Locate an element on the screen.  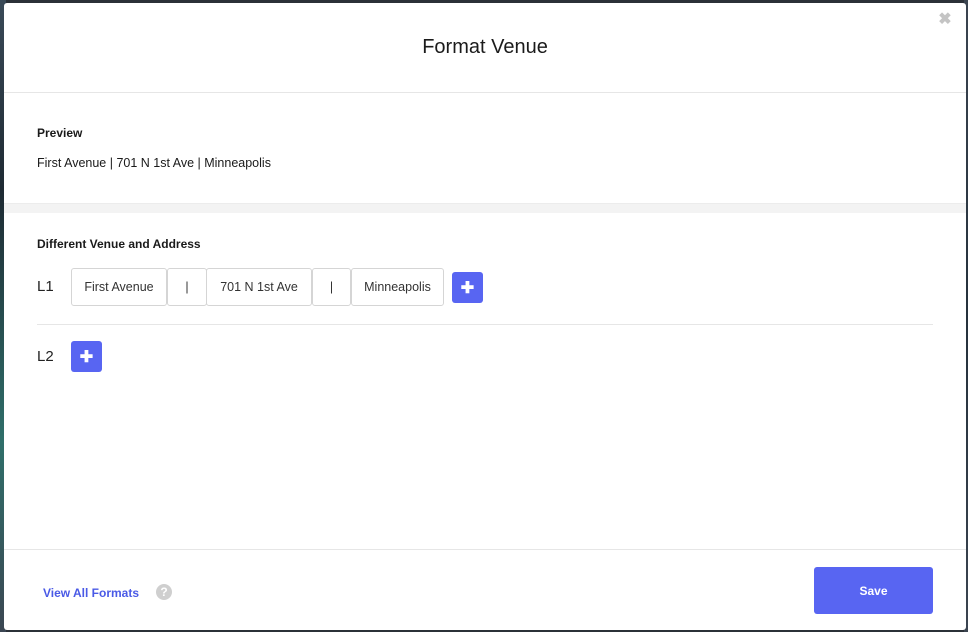
chip-venue-name: First Avenue is located at coordinates (119, 287).